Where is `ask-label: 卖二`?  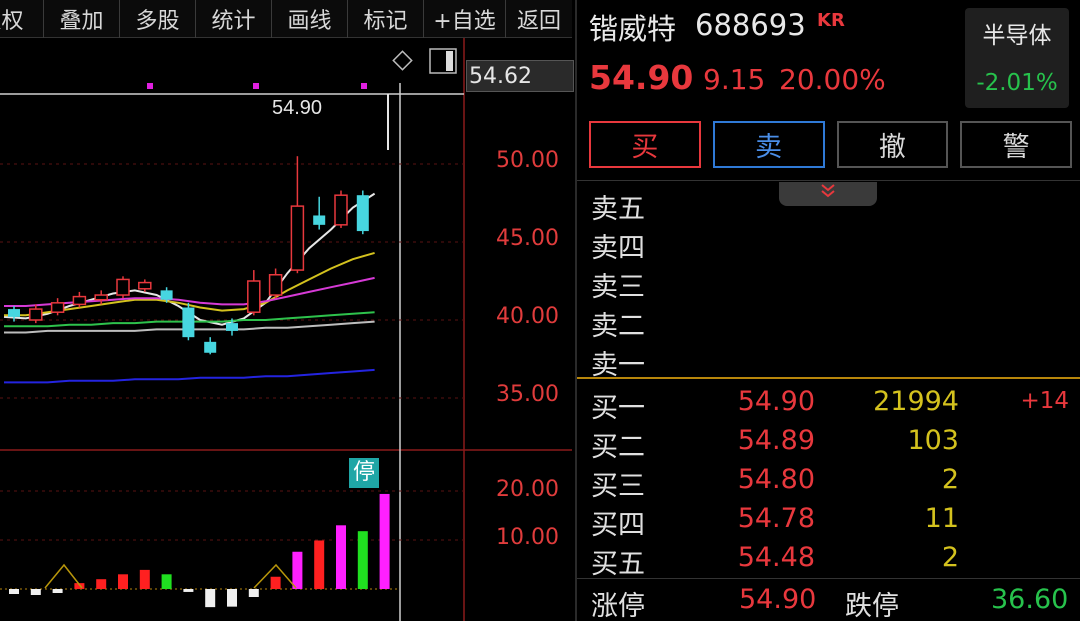 ask-label: 卖二 is located at coordinates (618, 326).